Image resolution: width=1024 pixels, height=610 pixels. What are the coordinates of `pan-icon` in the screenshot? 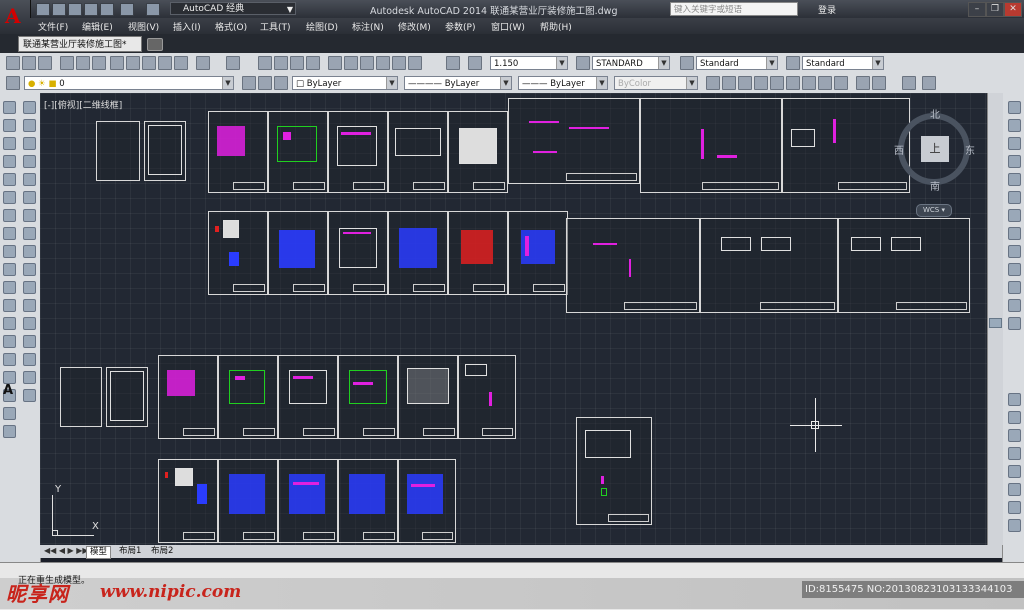 It's located at (265, 63).